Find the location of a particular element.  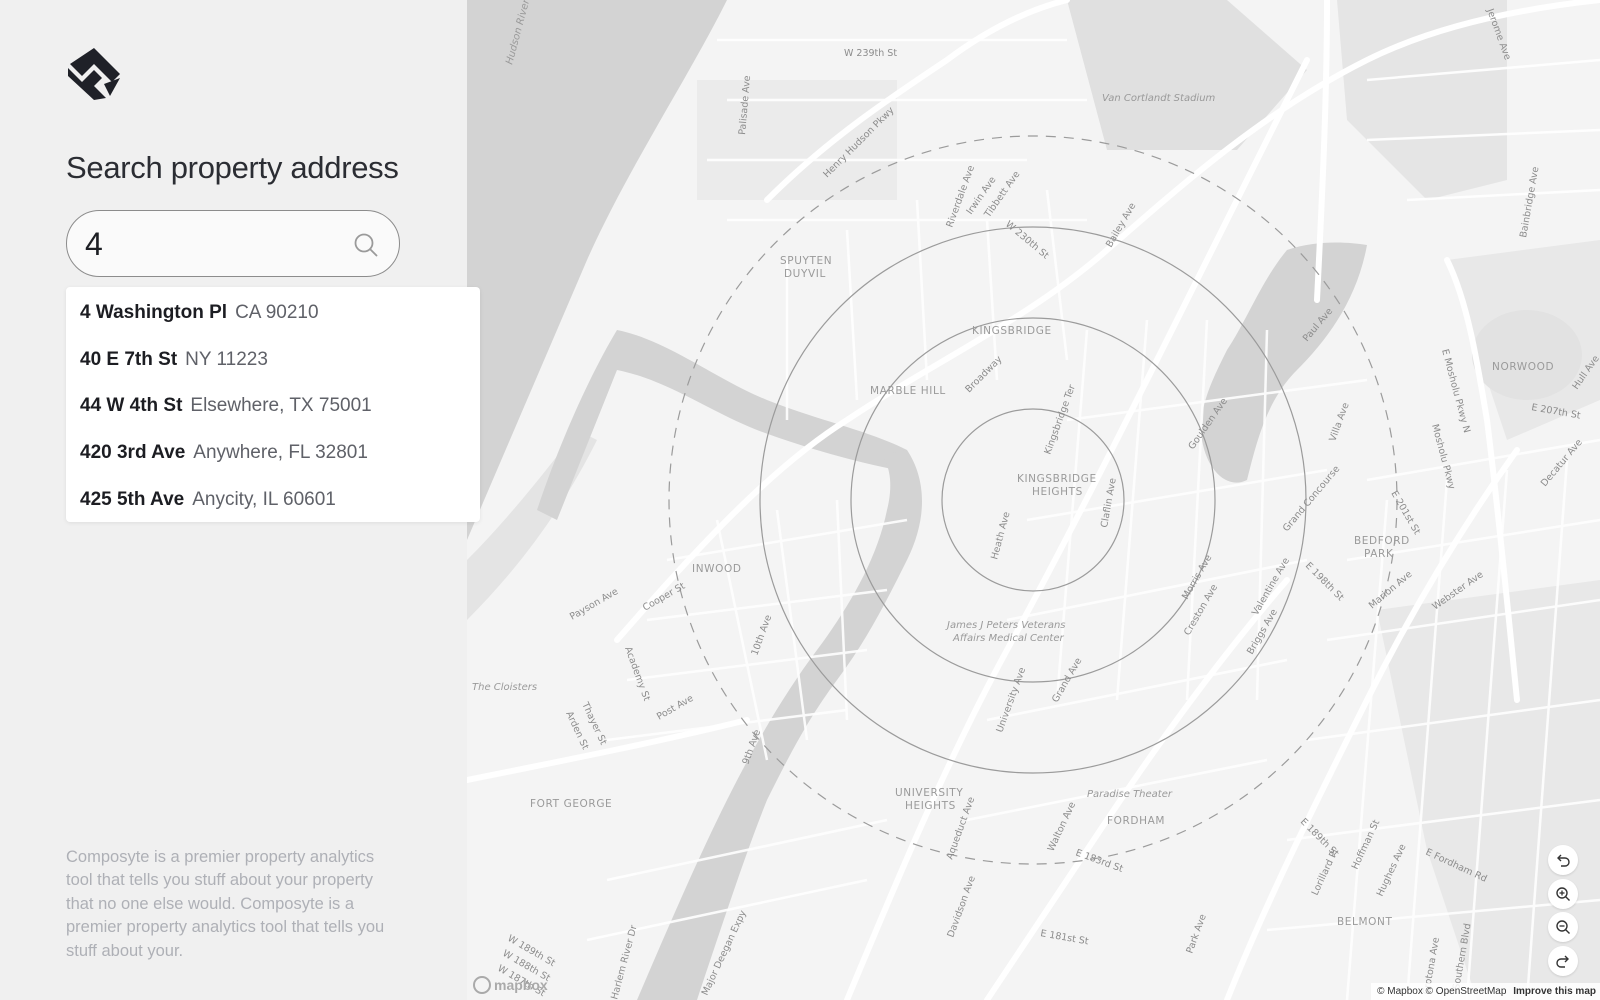

search-icon is located at coordinates (366, 245).